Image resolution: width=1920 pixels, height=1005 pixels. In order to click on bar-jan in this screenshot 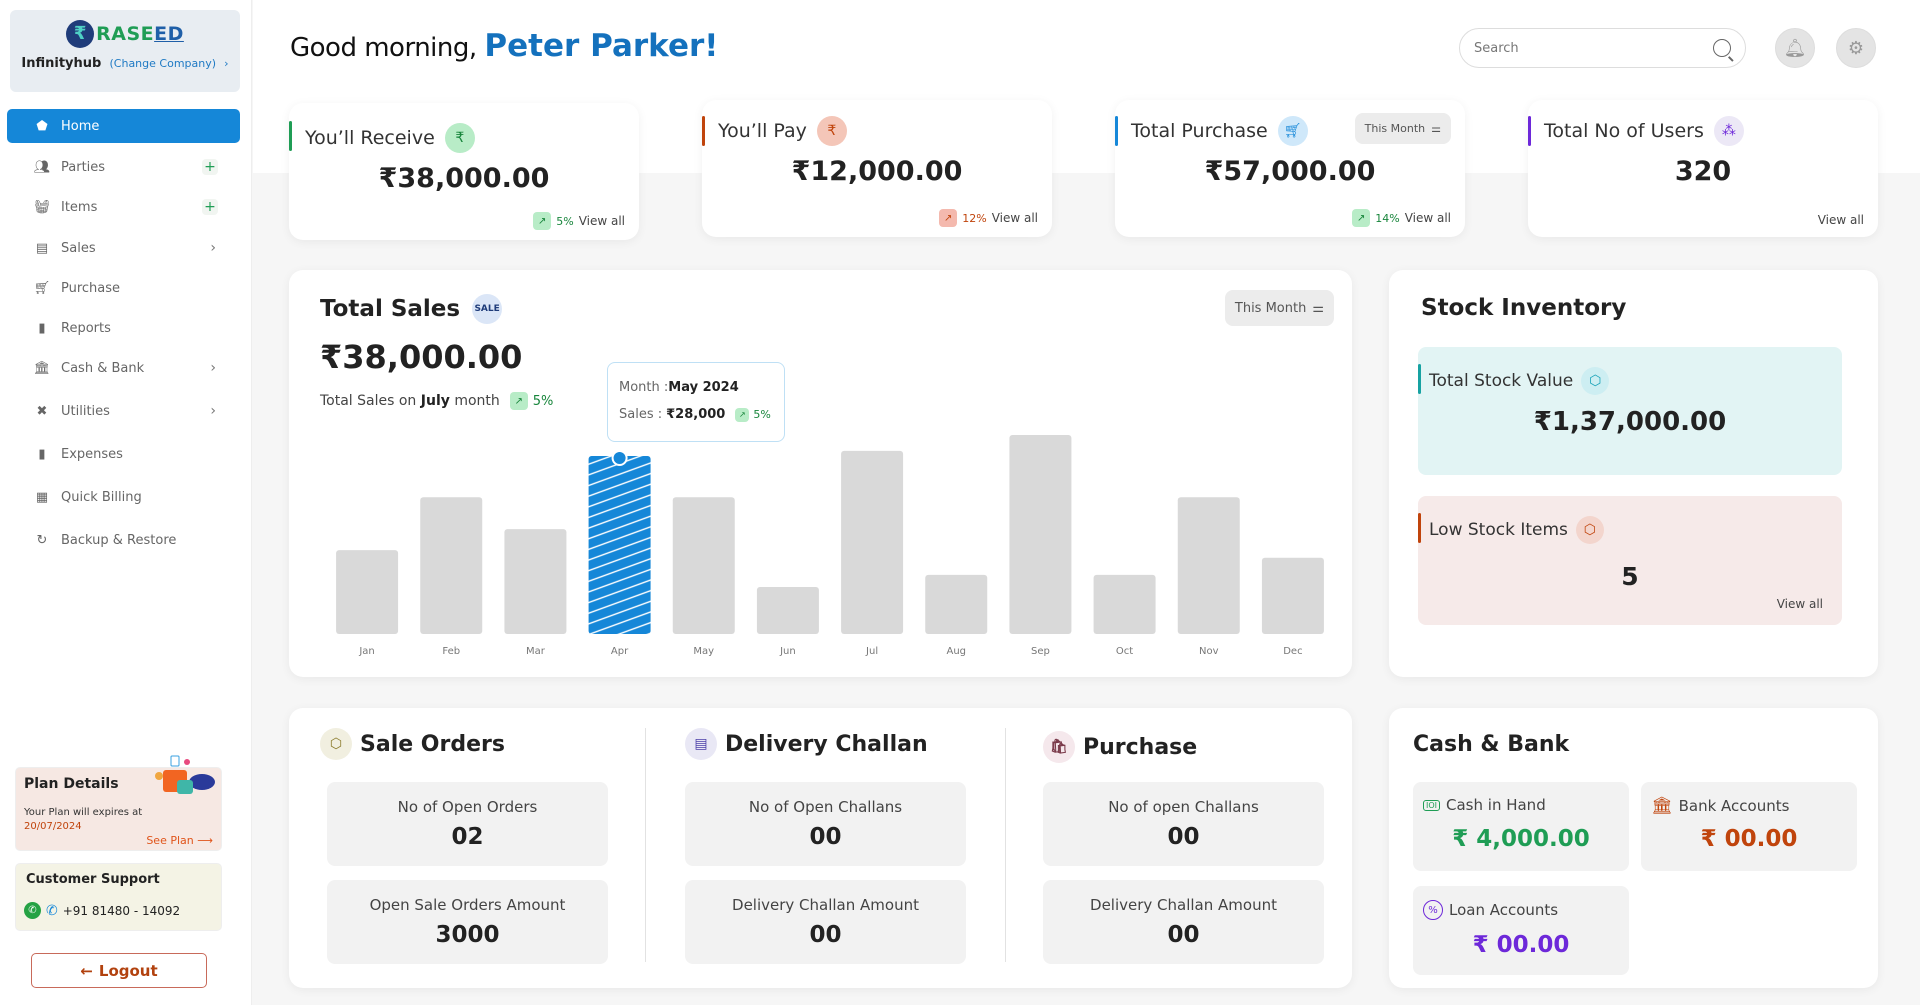, I will do `click(367, 592)`.